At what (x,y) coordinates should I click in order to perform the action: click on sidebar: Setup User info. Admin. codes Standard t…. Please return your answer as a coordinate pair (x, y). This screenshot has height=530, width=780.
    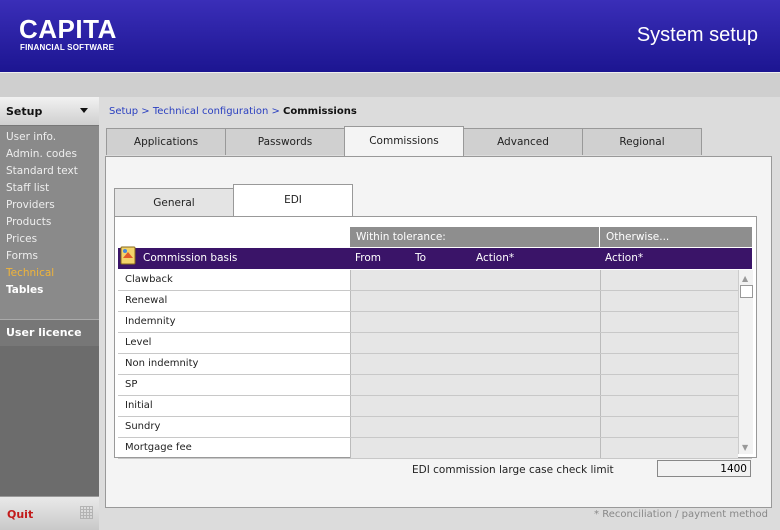
    Looking at the image, I should click on (49, 313).